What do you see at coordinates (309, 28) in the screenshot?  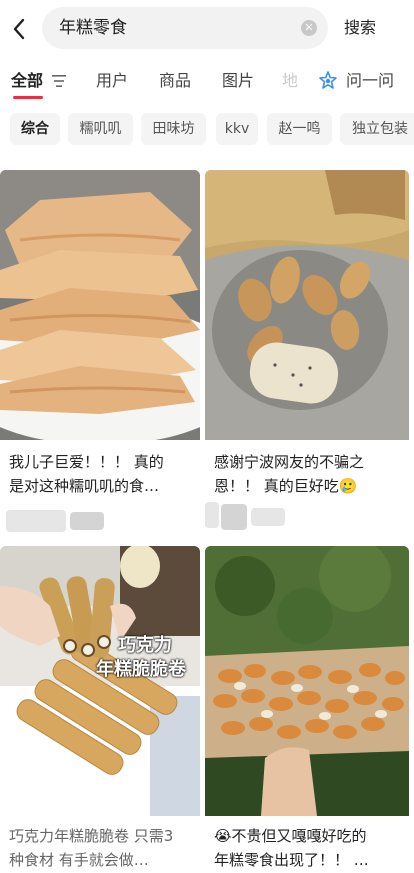 I see `clear-icon: ✕` at bounding box center [309, 28].